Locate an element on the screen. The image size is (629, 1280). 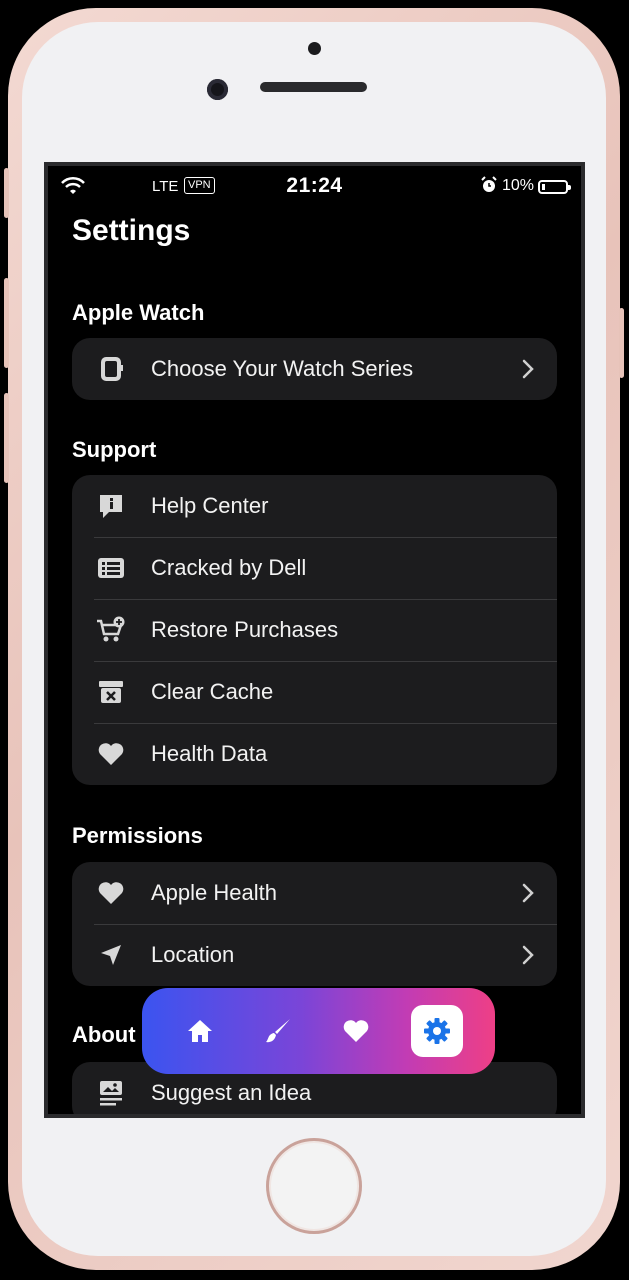
row-label: Restore Purchases is located at coordinates (245, 629).